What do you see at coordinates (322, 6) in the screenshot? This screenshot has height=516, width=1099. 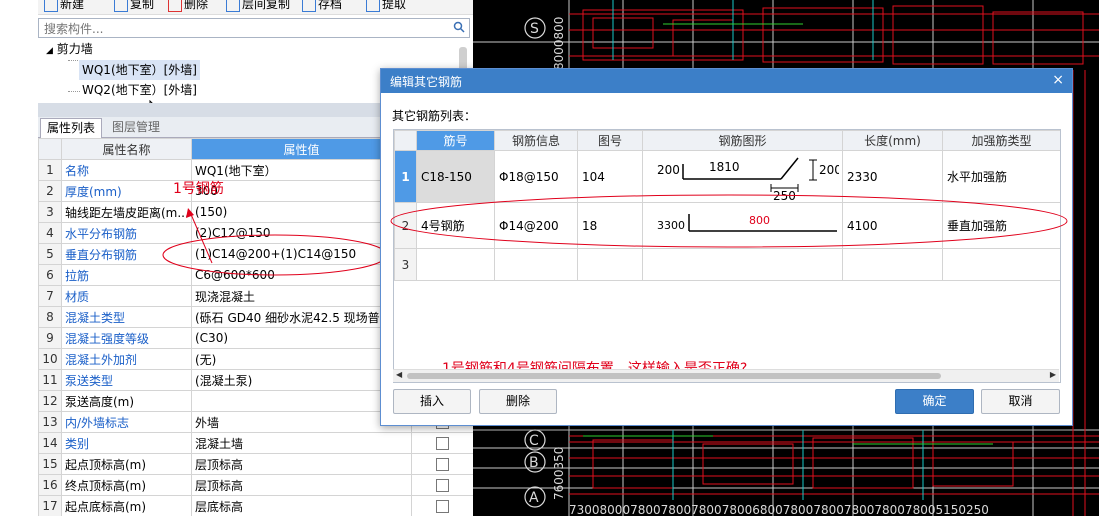 I see `toolbar-button: 存档` at bounding box center [322, 6].